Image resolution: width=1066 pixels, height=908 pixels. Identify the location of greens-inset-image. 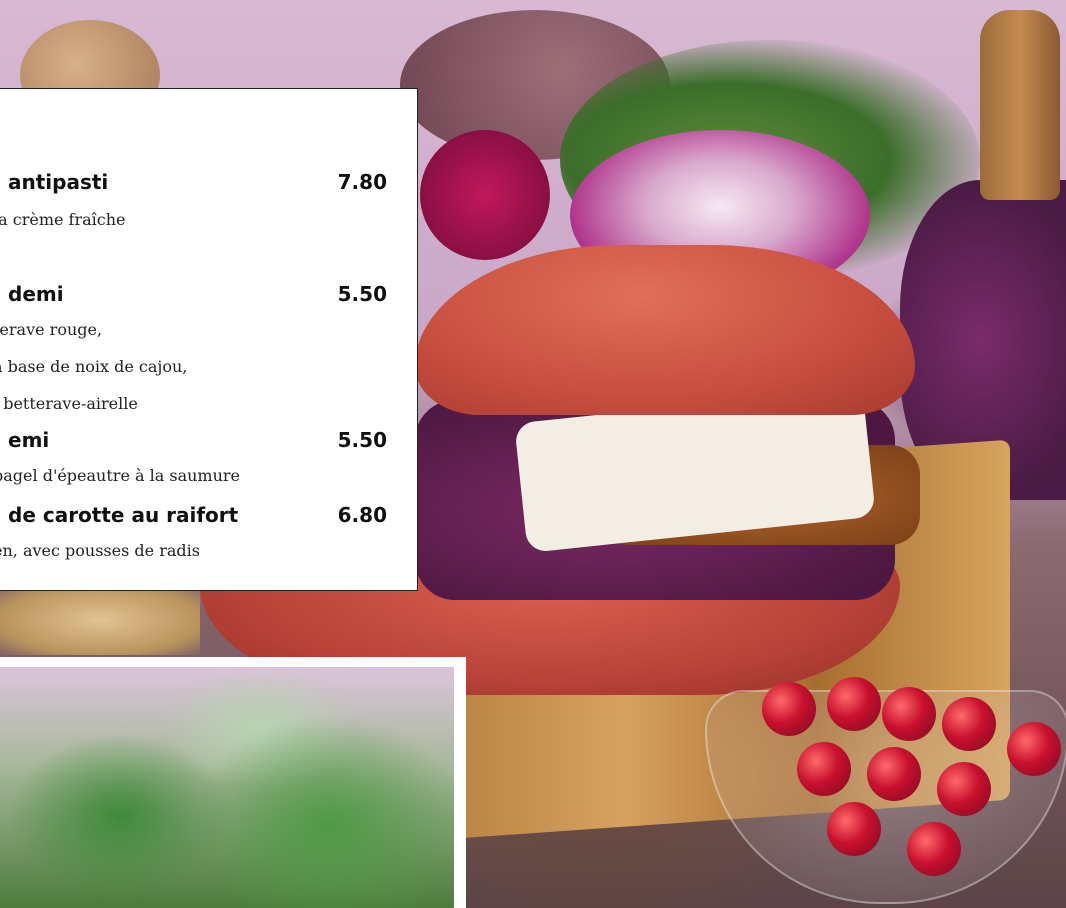
(227, 787).